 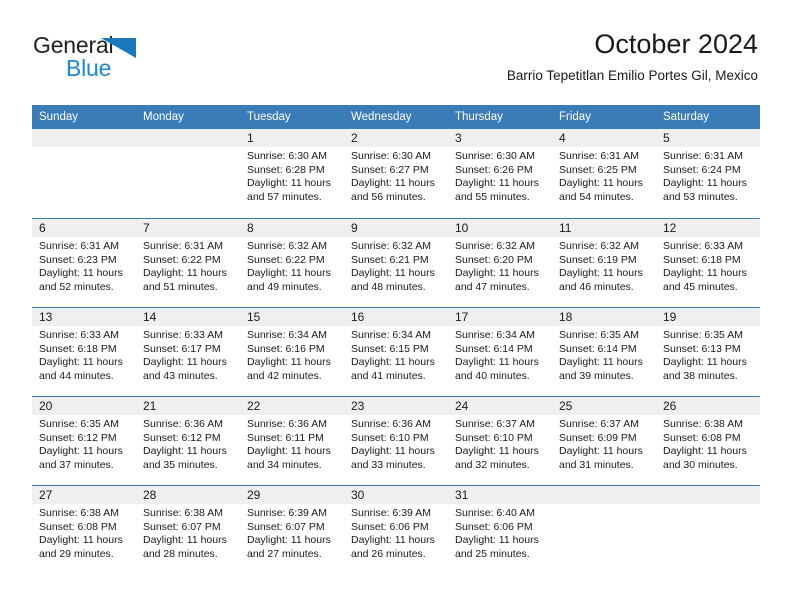 What do you see at coordinates (180, 286) in the screenshot?
I see `day-daylight-line2-text: and 51 minutes.` at bounding box center [180, 286].